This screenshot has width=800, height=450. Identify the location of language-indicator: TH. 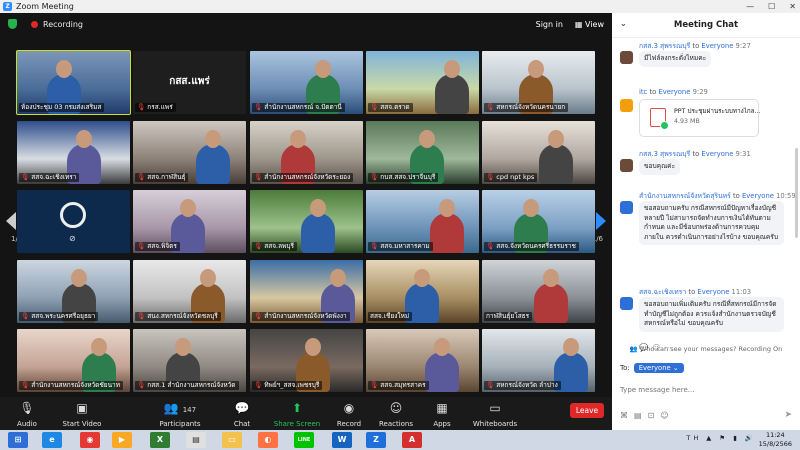
(693, 438).